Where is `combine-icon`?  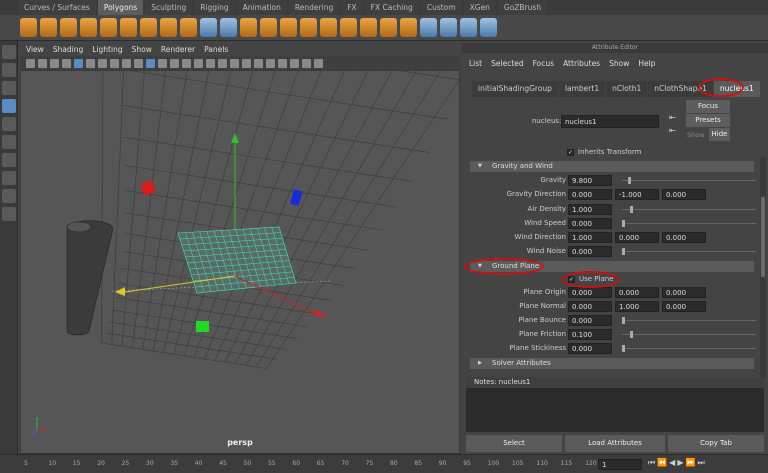
combine-icon is located at coordinates (208, 27).